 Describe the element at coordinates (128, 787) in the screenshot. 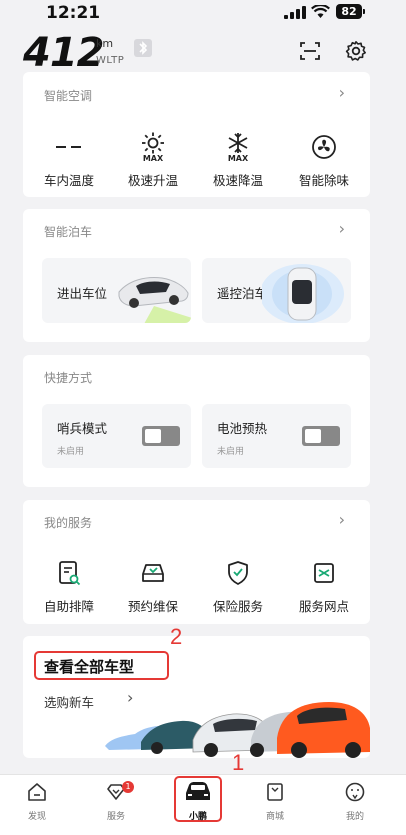

I see `service-notification-badge: 1` at that location.